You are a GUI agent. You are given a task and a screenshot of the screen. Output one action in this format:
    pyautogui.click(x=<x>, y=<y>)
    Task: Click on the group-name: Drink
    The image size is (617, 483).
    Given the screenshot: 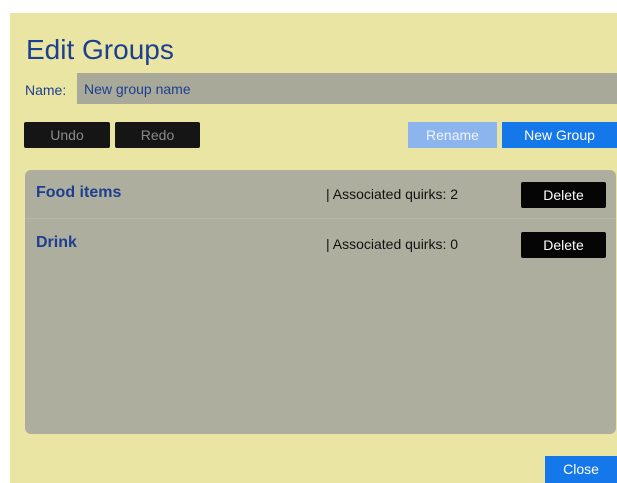 What is the action you would take?
    pyautogui.click(x=56, y=242)
    